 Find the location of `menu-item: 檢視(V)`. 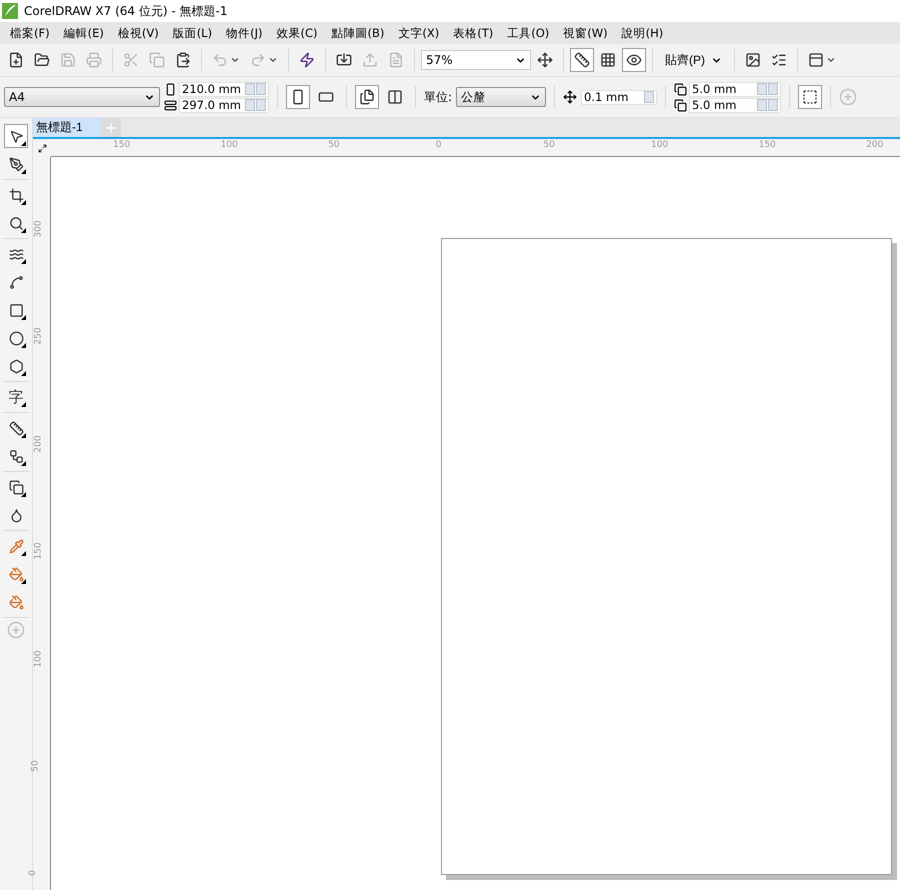

menu-item: 檢視(V) is located at coordinates (139, 33).